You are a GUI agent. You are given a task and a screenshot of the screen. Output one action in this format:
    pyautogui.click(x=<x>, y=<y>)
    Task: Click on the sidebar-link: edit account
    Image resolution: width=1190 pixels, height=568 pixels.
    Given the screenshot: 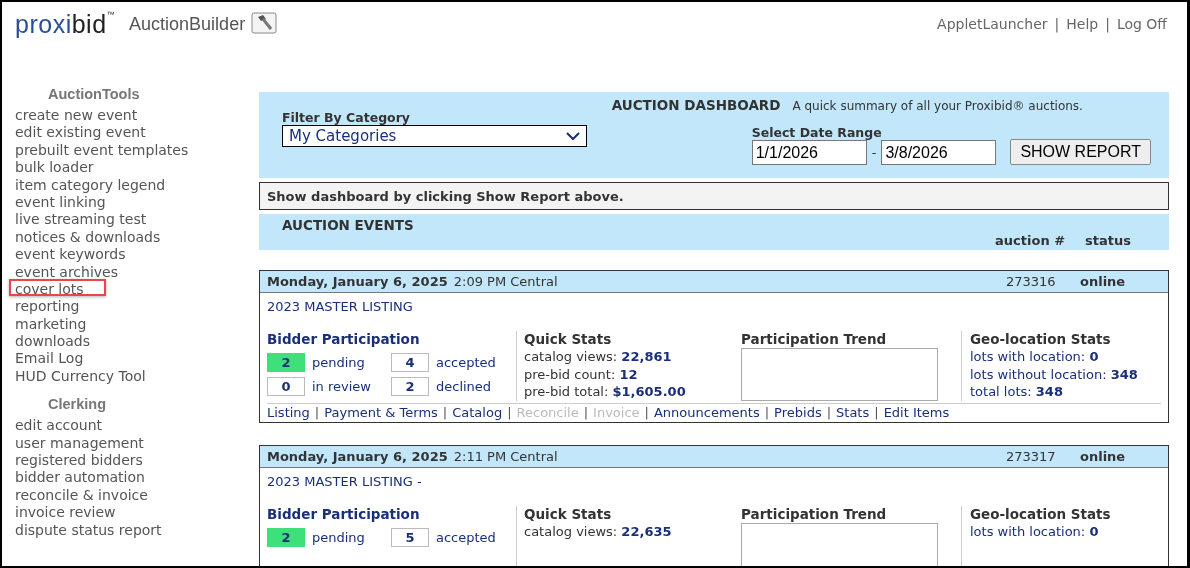 What is the action you would take?
    pyautogui.click(x=59, y=425)
    